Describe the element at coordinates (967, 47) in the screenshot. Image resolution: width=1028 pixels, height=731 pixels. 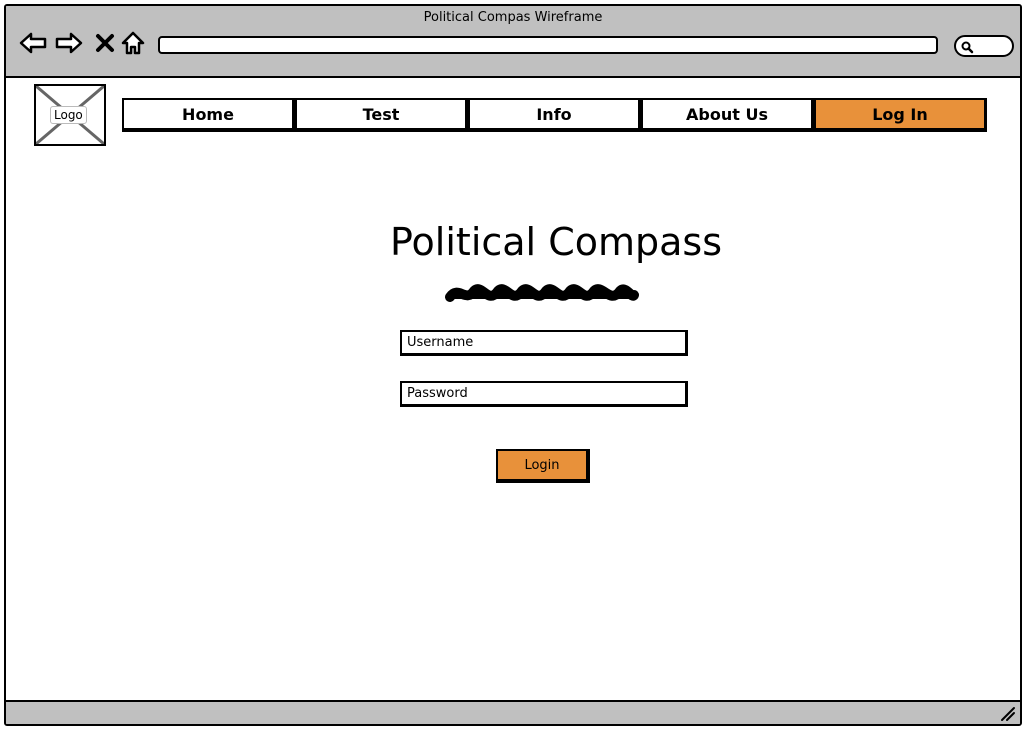
I see `search-icon` at that location.